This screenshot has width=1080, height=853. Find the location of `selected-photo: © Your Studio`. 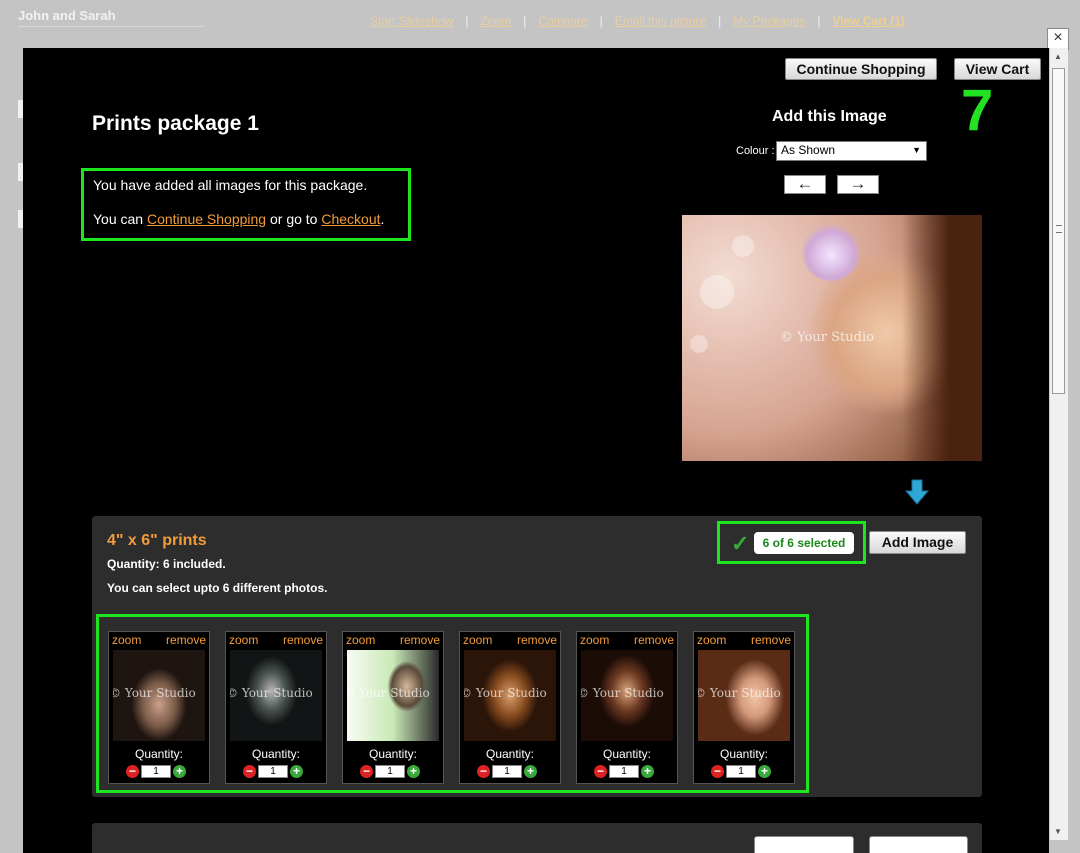

selected-photo: © Your Studio is located at coordinates (832, 338).